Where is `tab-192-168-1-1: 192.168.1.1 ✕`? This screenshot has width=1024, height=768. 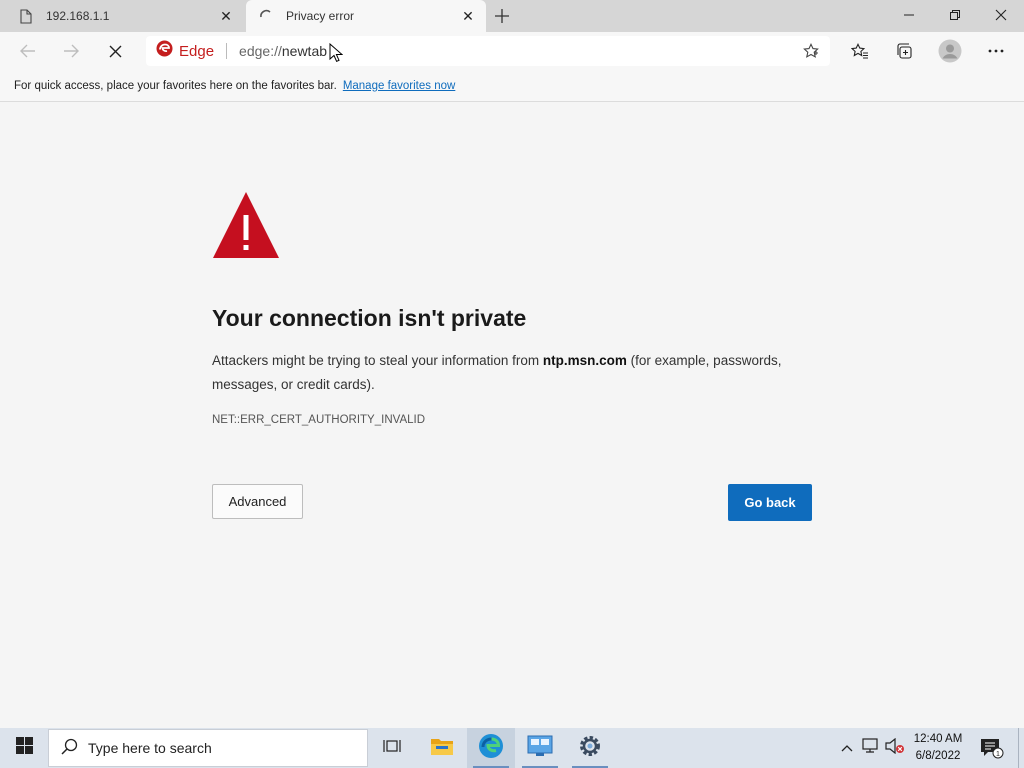
tab-192-168-1-1: 192.168.1.1 ✕ is located at coordinates (122, 16).